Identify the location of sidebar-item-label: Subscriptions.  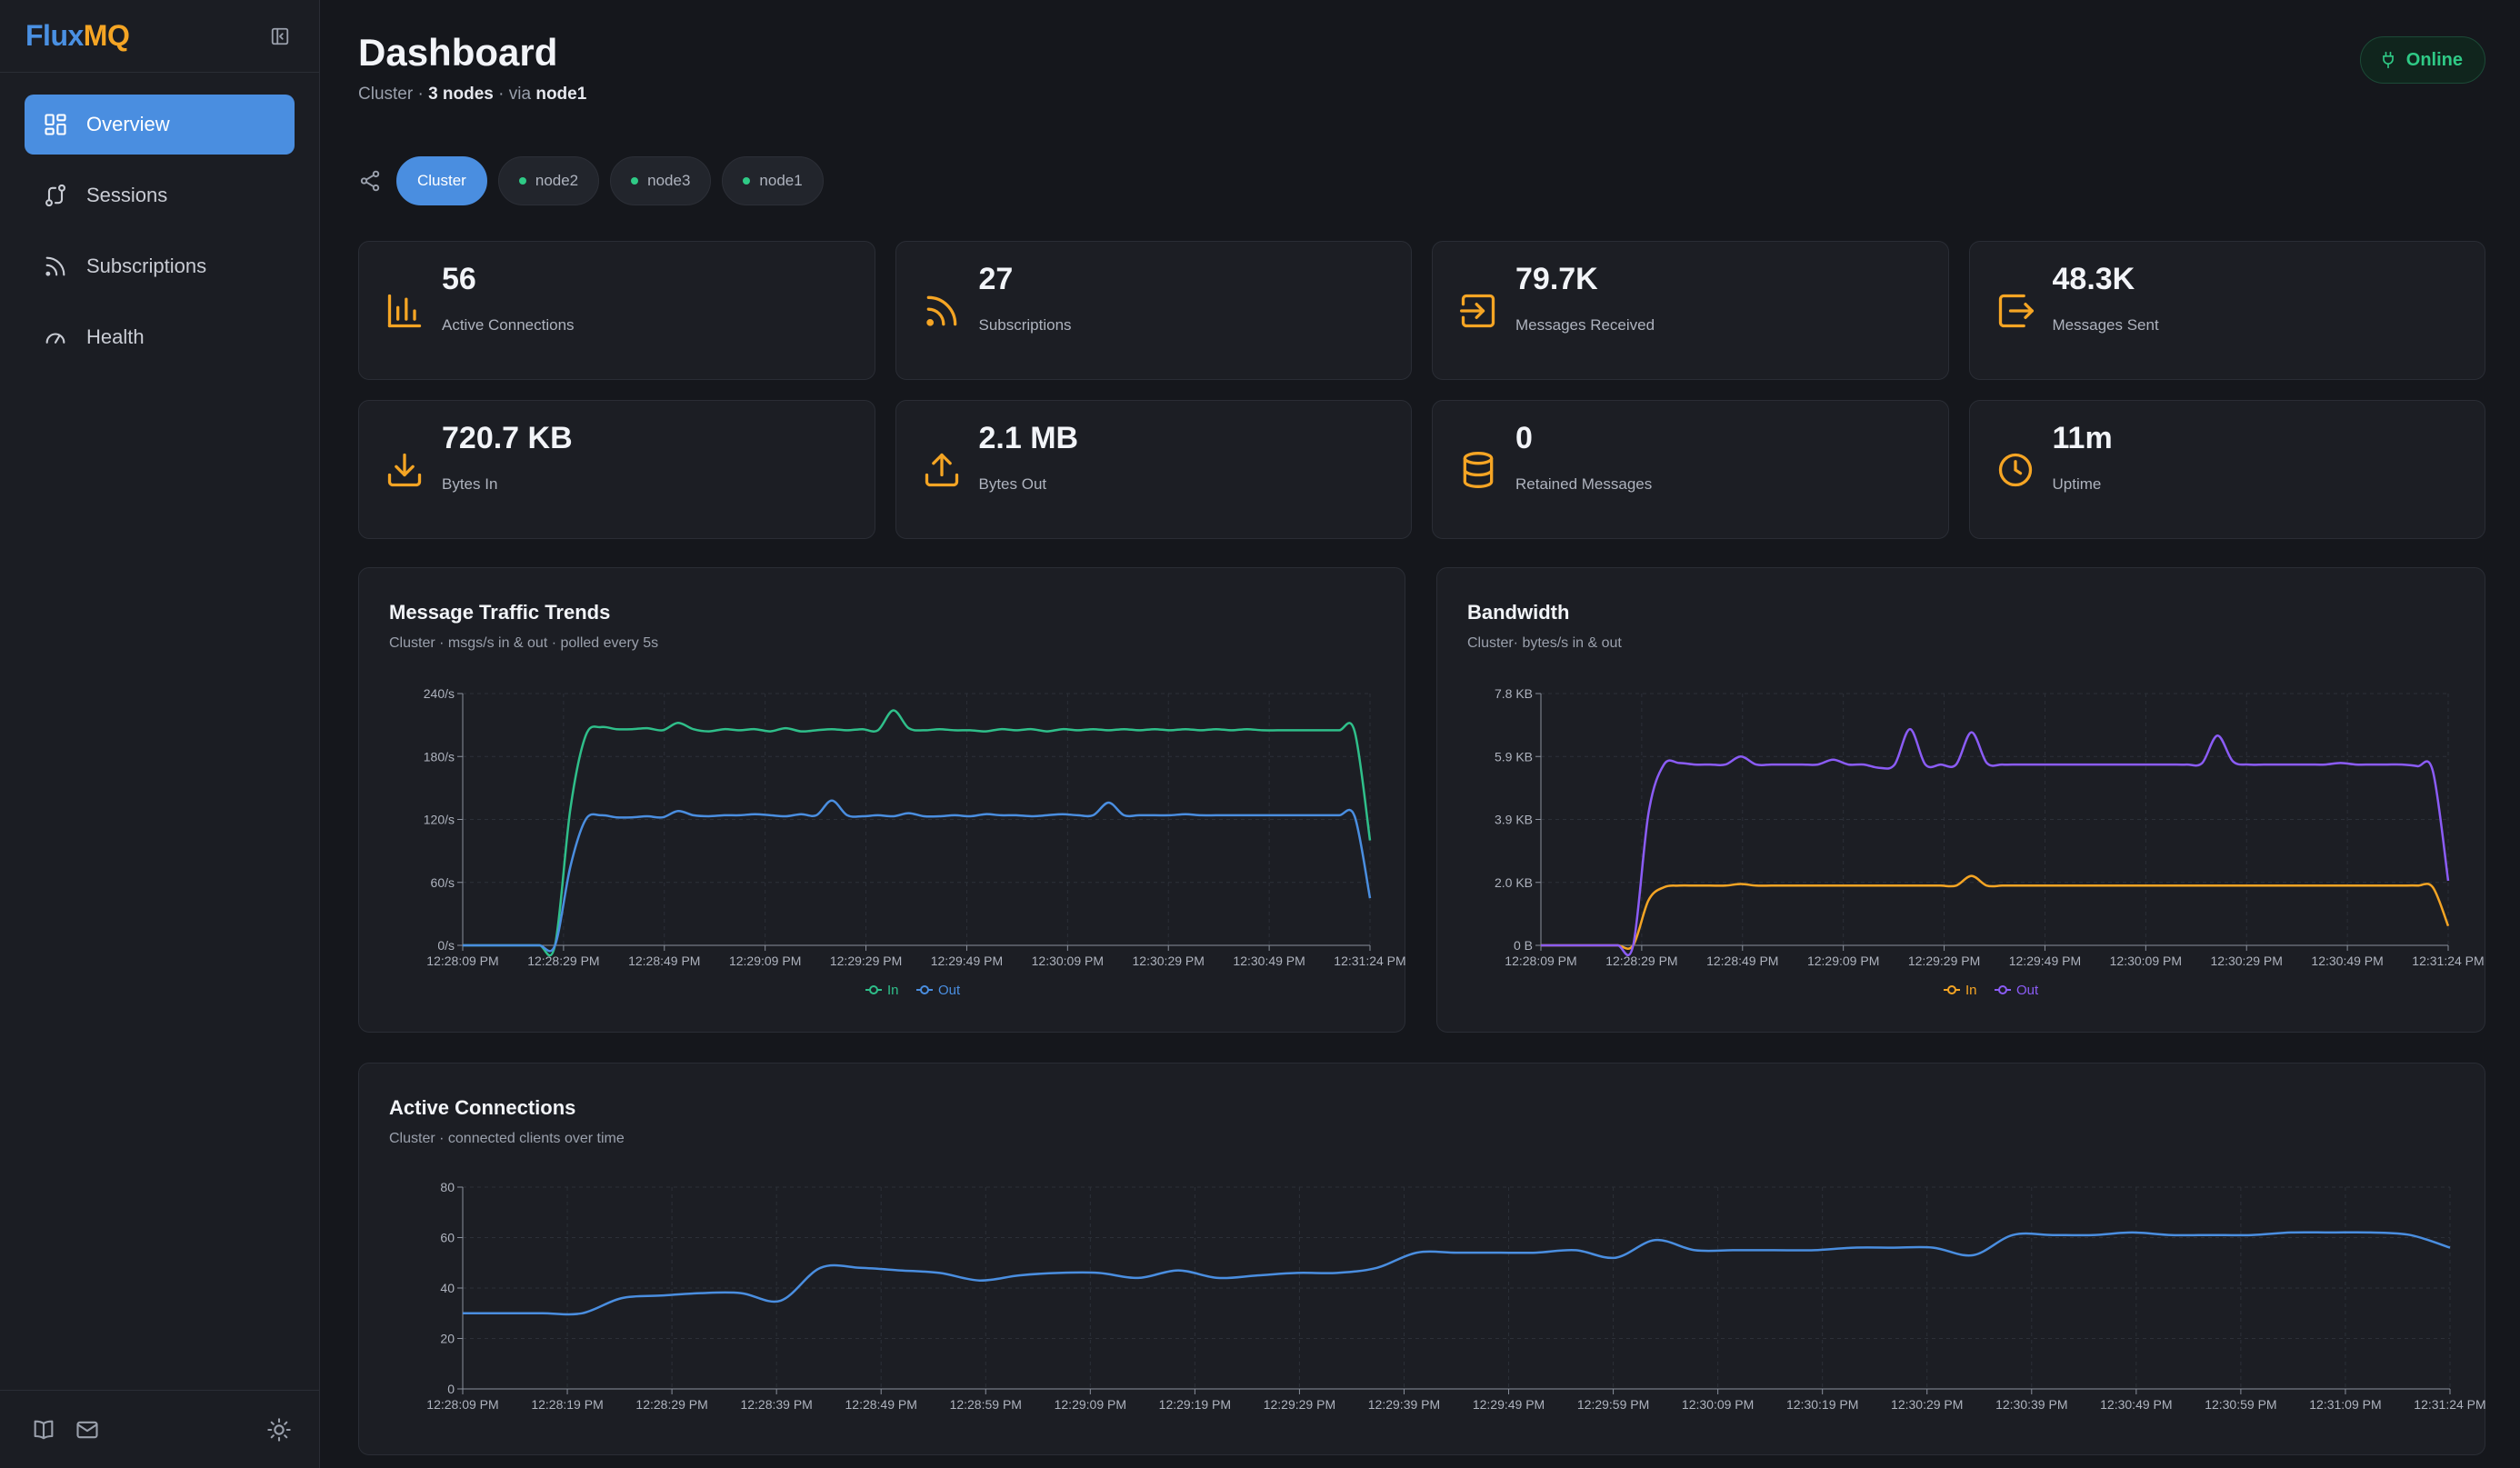
(146, 266).